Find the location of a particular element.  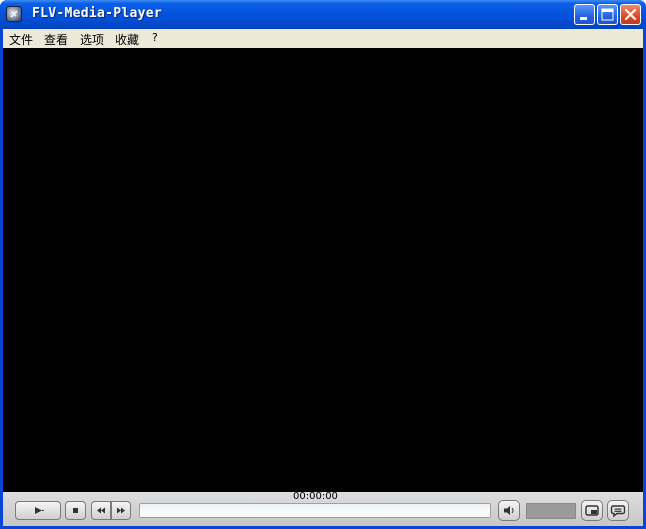

chat-button is located at coordinates (618, 510).